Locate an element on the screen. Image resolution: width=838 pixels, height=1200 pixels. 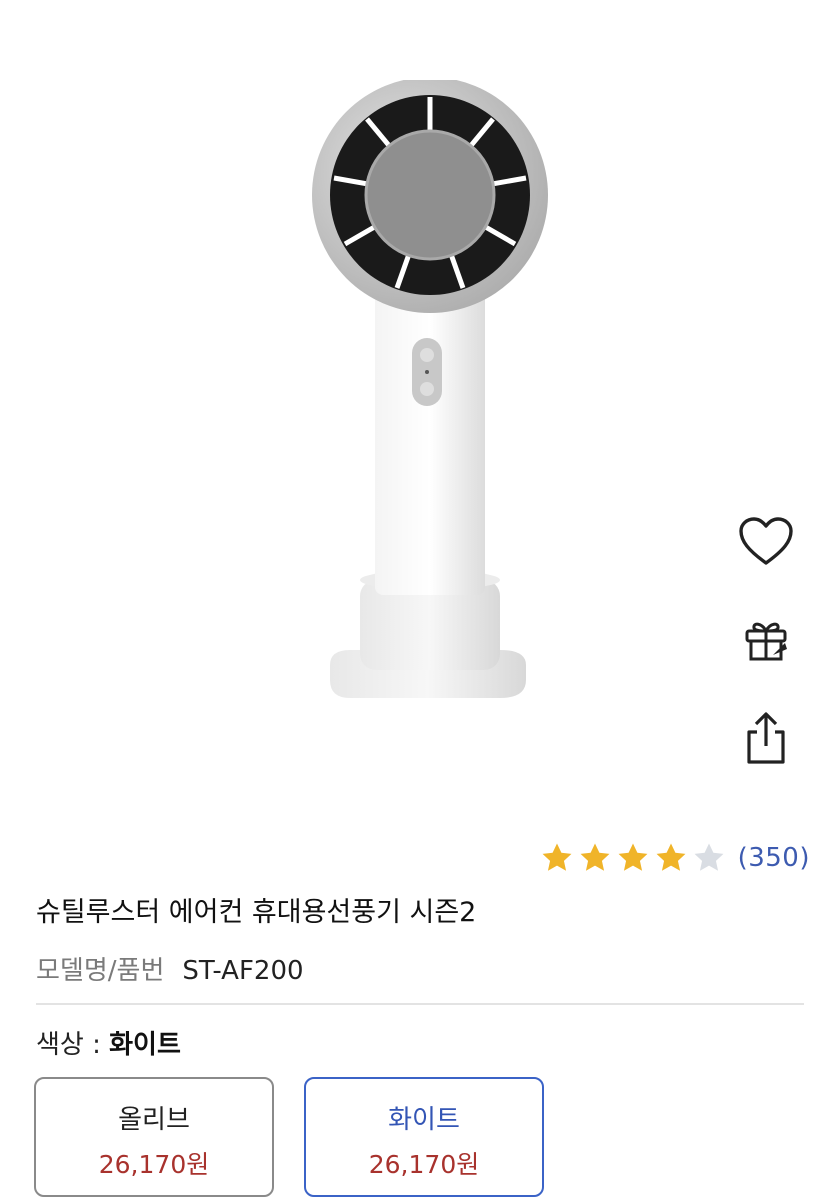
option-name: 올리브 is located at coordinates (154, 1120).